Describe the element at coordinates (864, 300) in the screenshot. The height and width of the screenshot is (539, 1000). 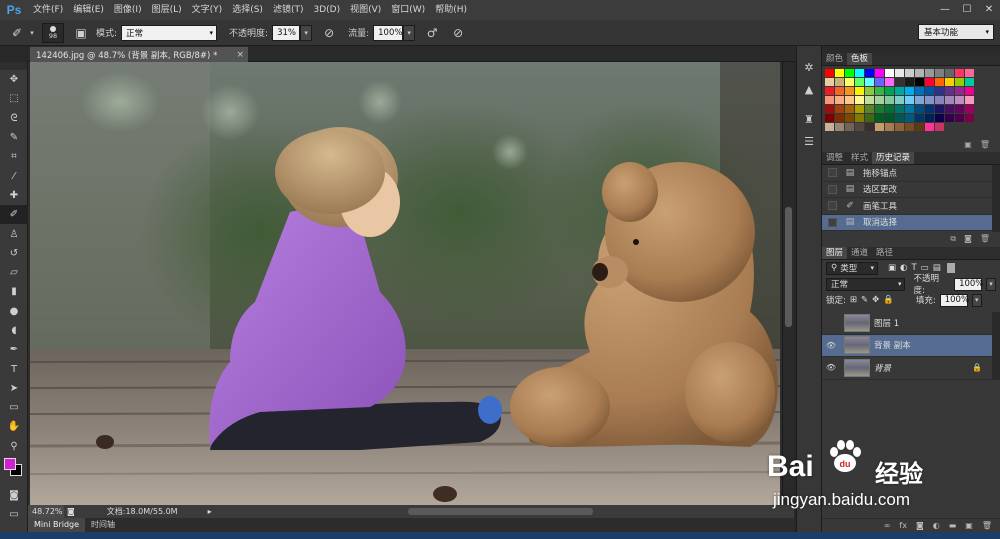
I see `lock-pixels-icon: ✎` at that location.